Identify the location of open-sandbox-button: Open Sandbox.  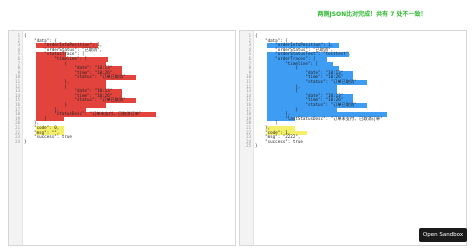
(443, 235).